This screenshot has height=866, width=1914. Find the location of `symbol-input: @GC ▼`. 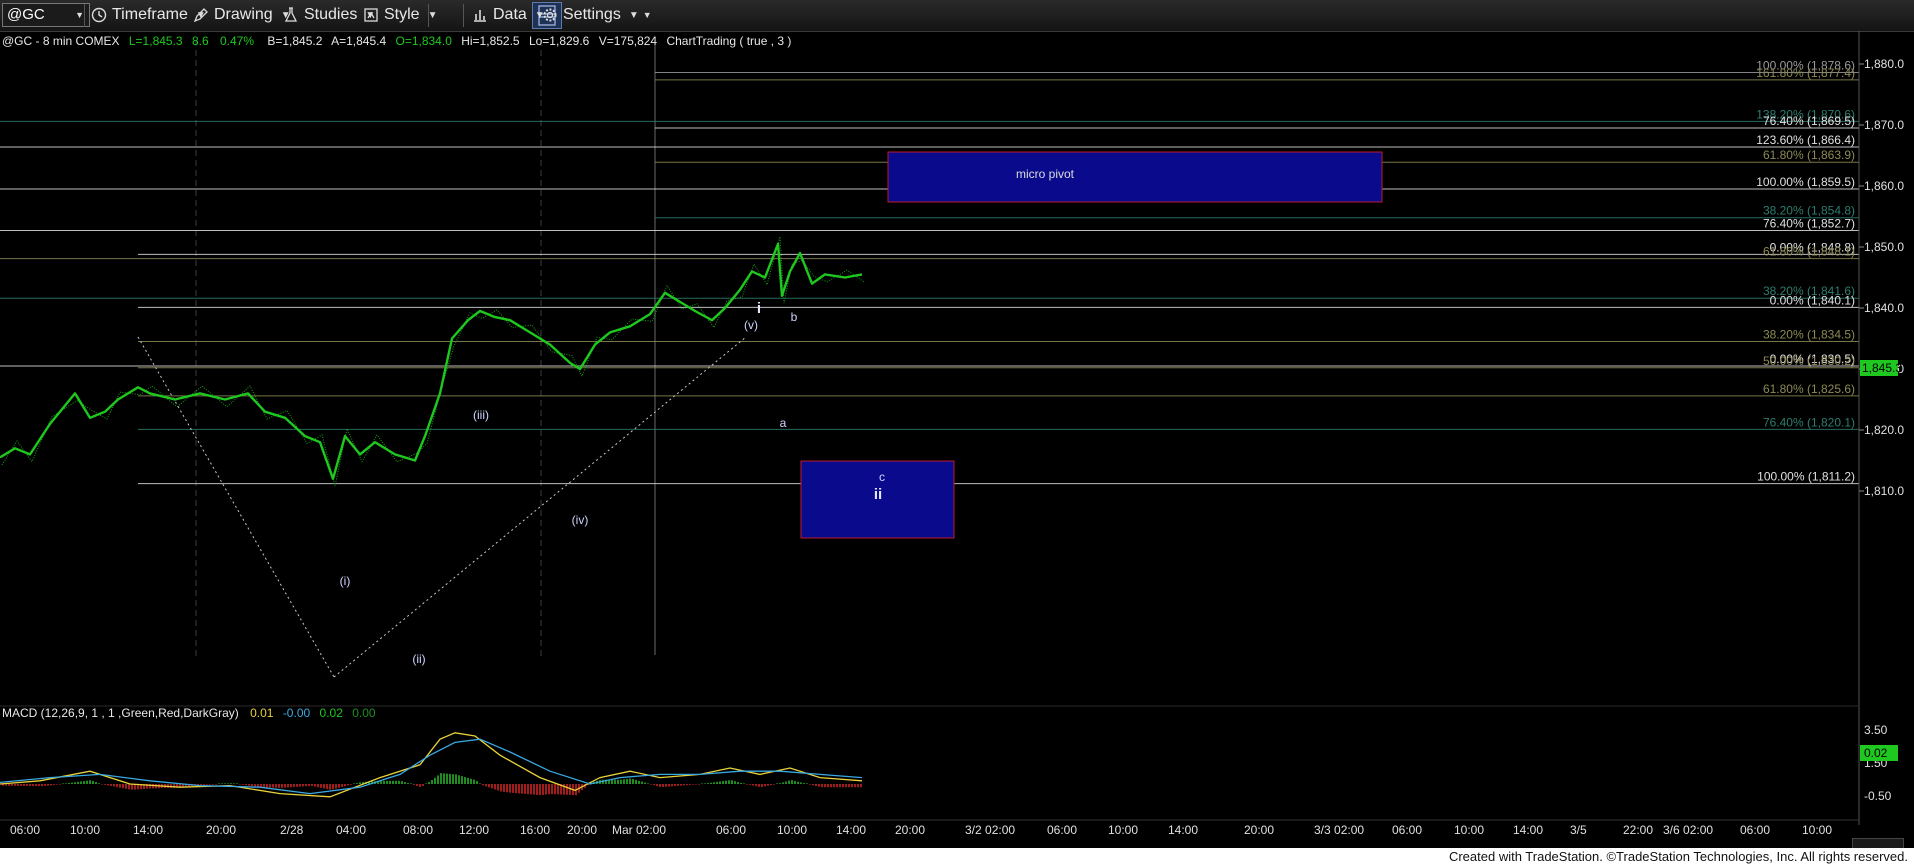

symbol-input: @GC ▼ is located at coordinates (46, 15).